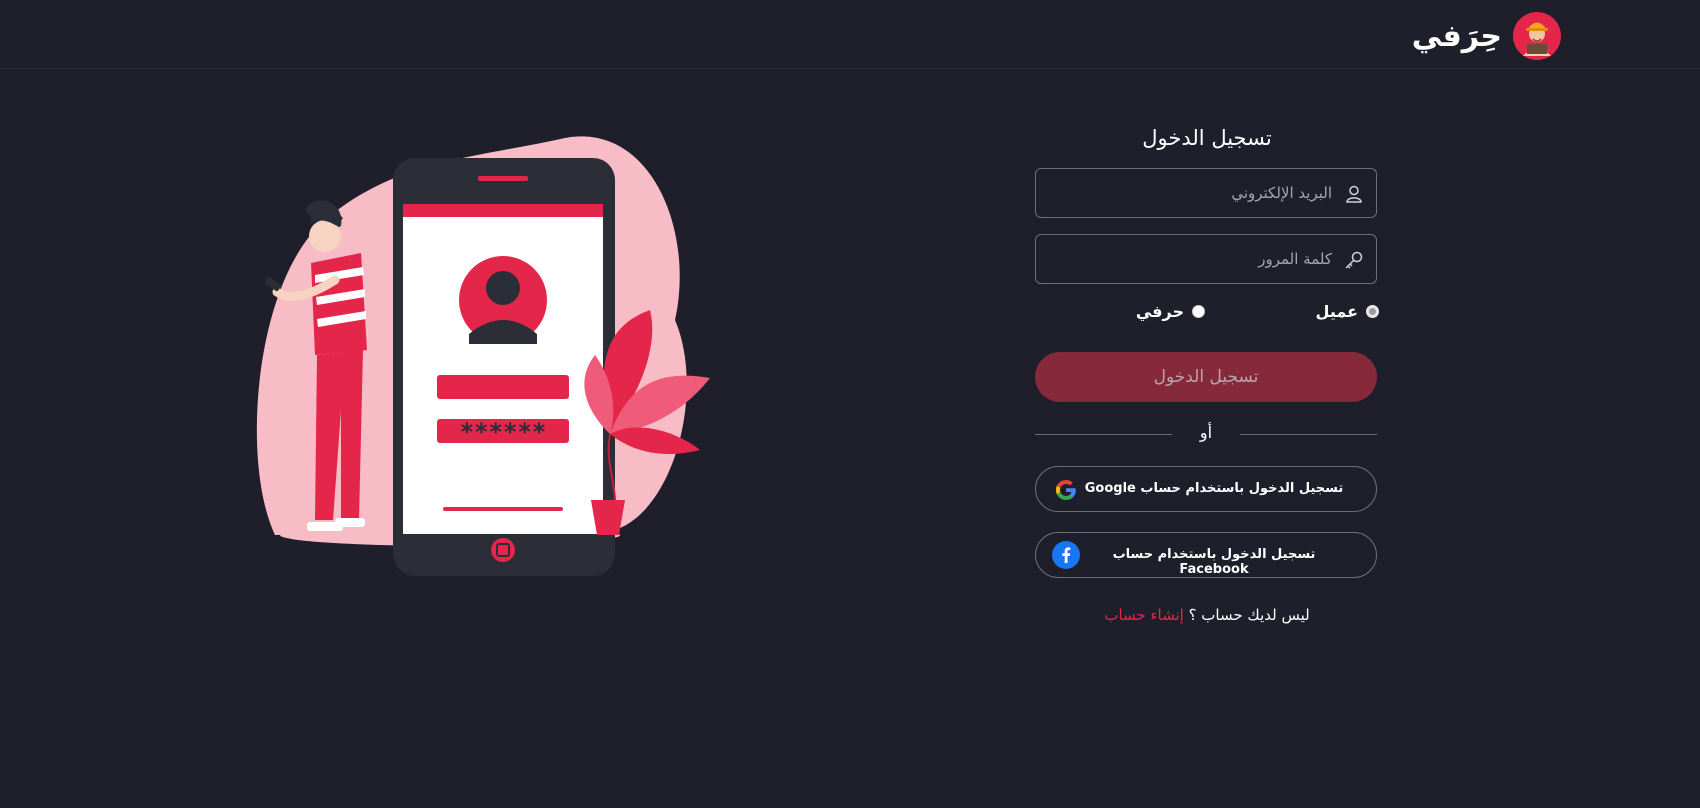  I want to click on password-mask-text: ******, so click(503, 432).